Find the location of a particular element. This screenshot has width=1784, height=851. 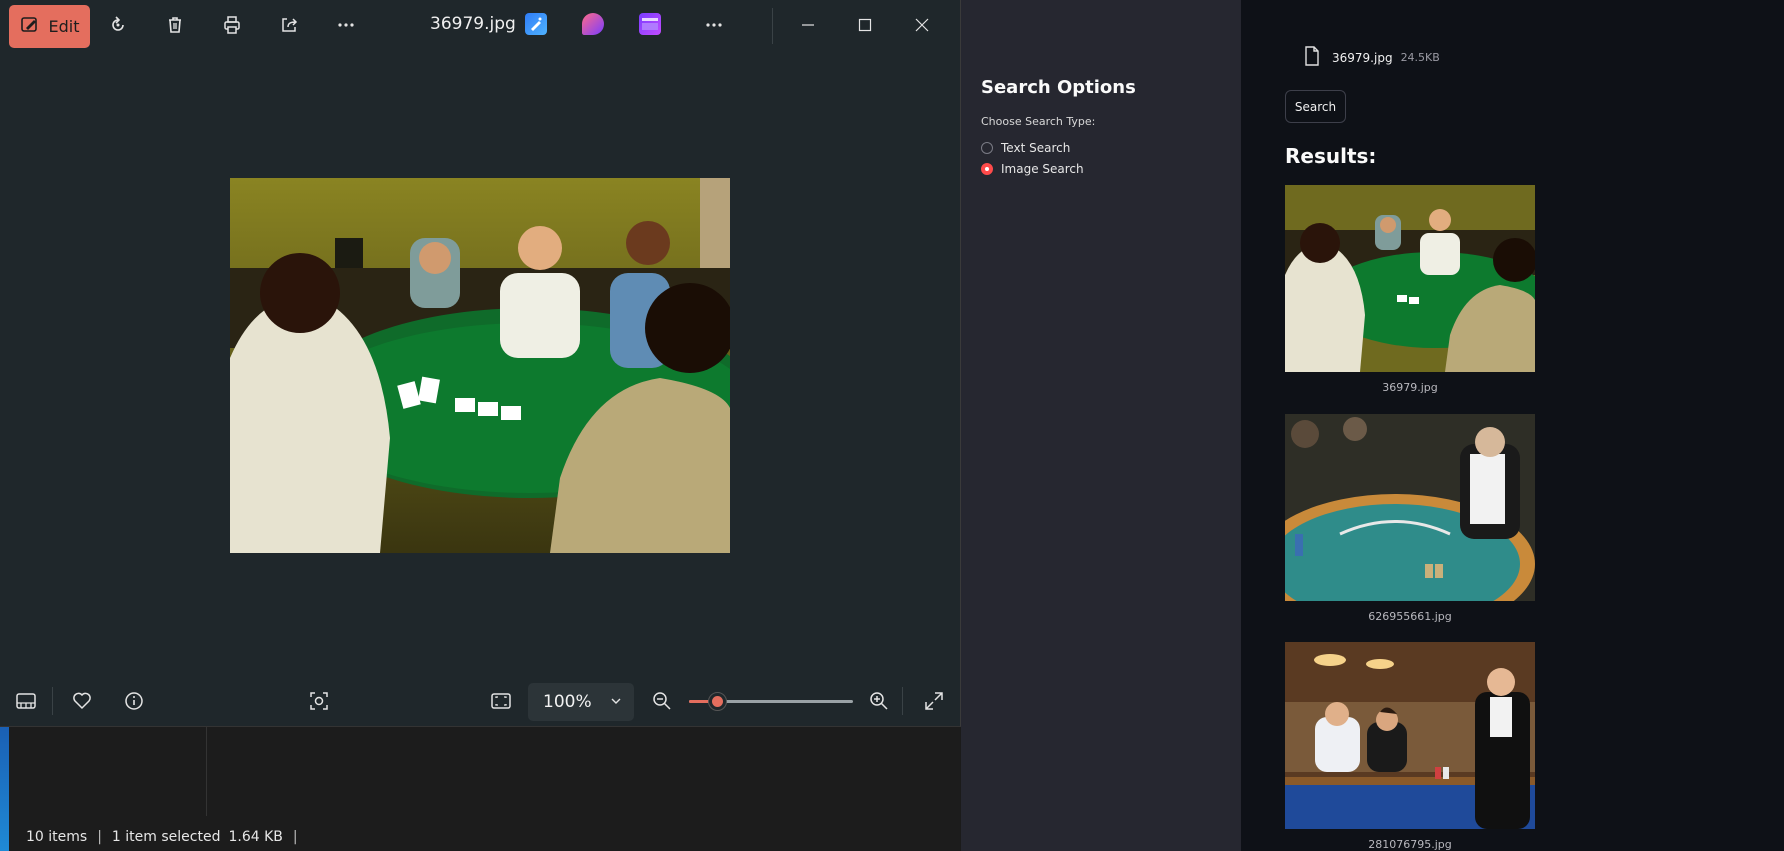

zoom-out-icon is located at coordinates (662, 701).